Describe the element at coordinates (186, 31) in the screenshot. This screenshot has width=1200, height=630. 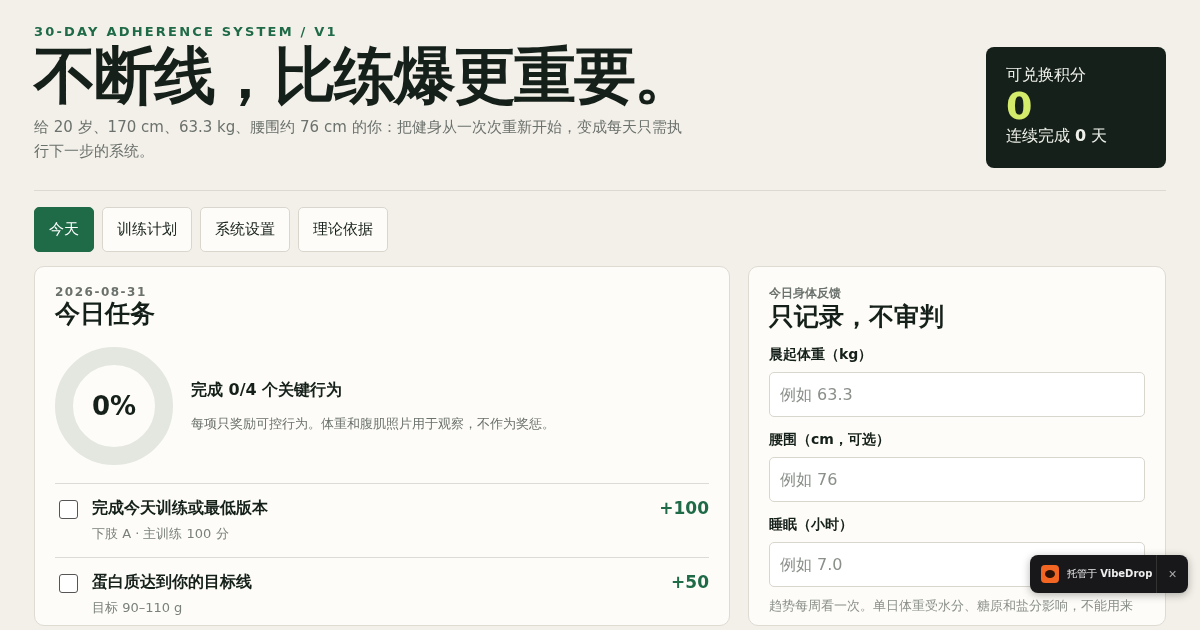
I see `eyebrow-text: 30-DAY ADHERENCE SYSTEM / V1` at that location.